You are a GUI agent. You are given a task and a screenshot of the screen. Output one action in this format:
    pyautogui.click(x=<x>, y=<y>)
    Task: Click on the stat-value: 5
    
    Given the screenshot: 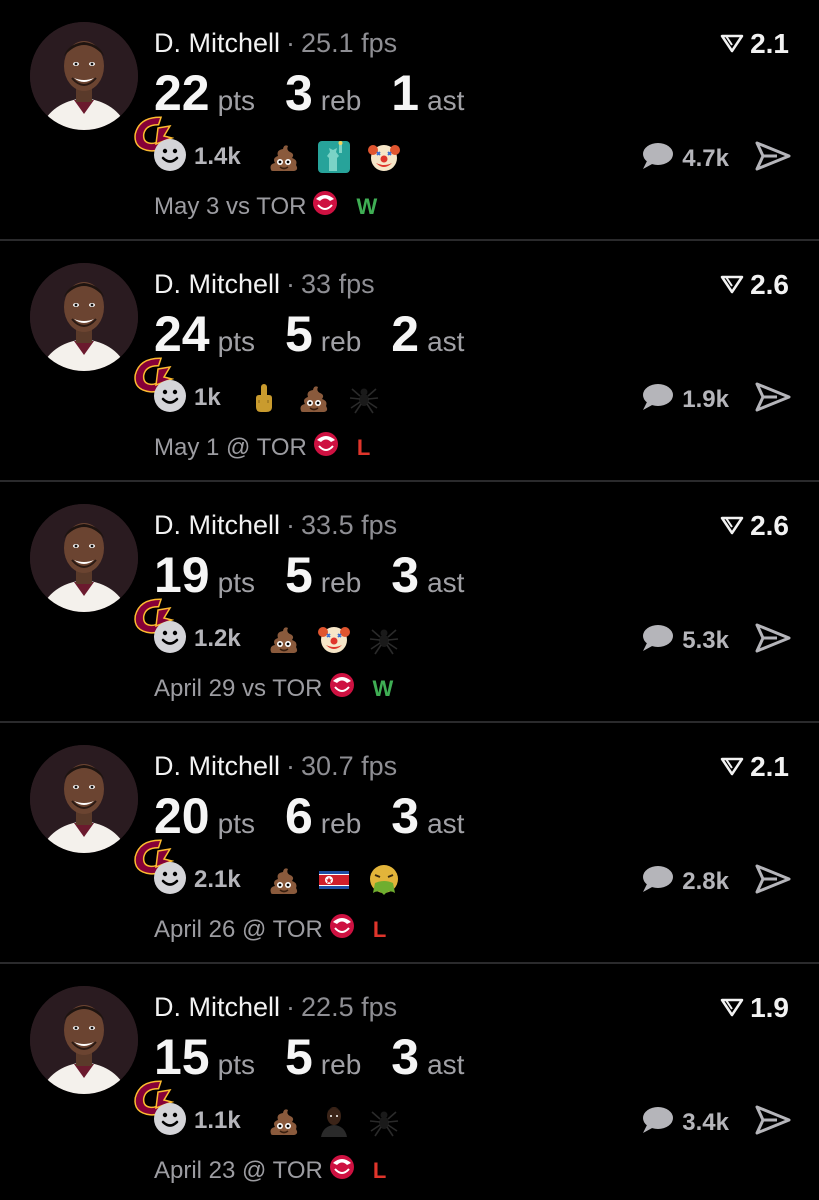 What is the action you would take?
    pyautogui.click(x=298, y=334)
    